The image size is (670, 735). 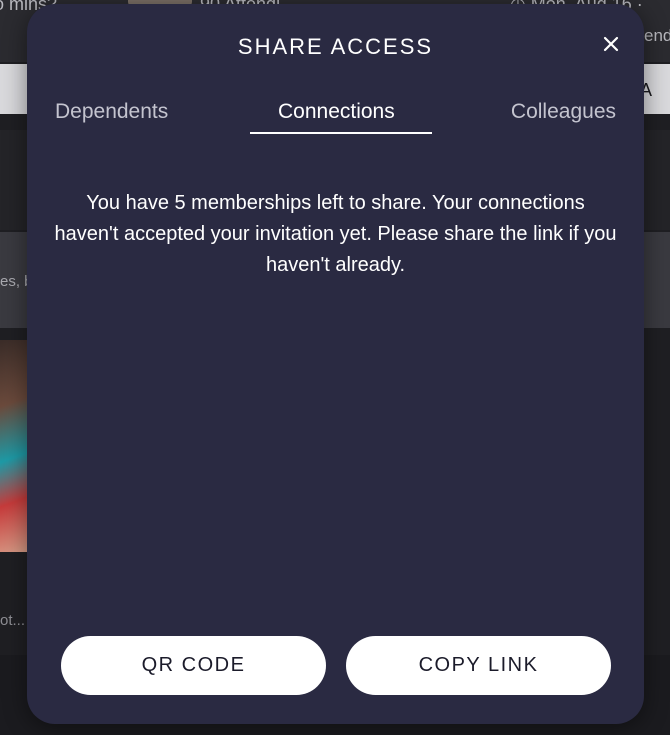 I want to click on tab-dependents: Dependents, so click(x=111, y=112).